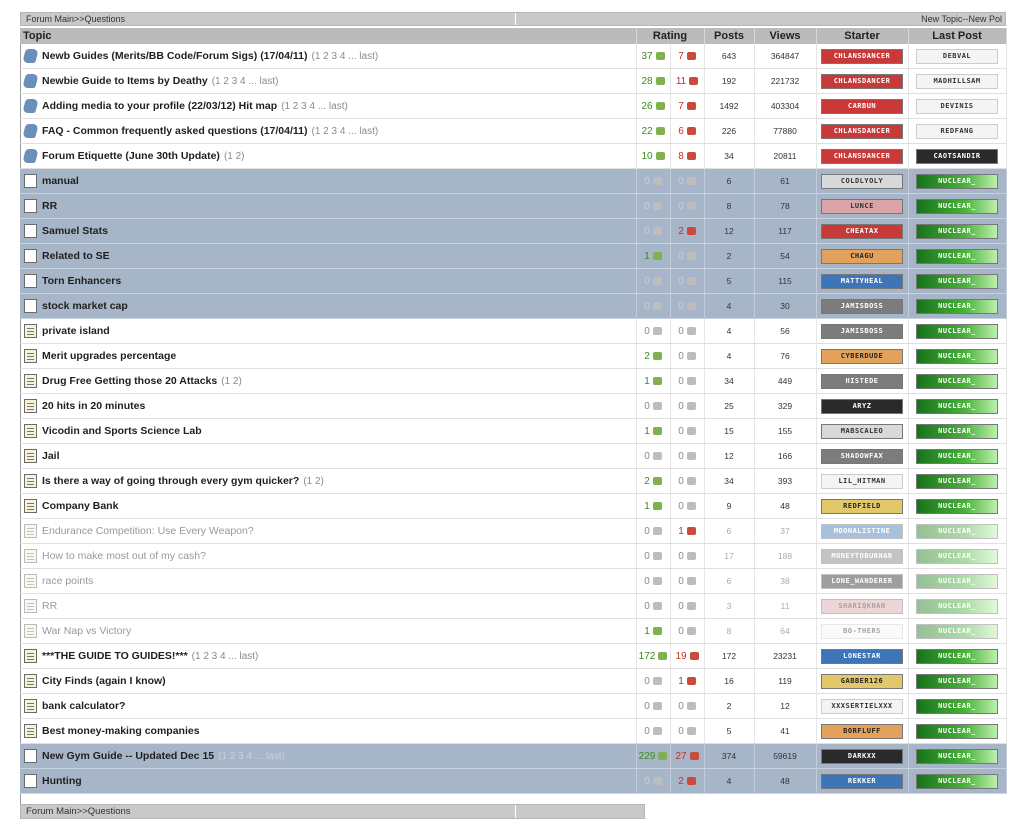 The height and width of the screenshot is (826, 1024). What do you see at coordinates (148, 531) in the screenshot?
I see `topic-title-link: Endurance Competition: Use Every Weapon?` at bounding box center [148, 531].